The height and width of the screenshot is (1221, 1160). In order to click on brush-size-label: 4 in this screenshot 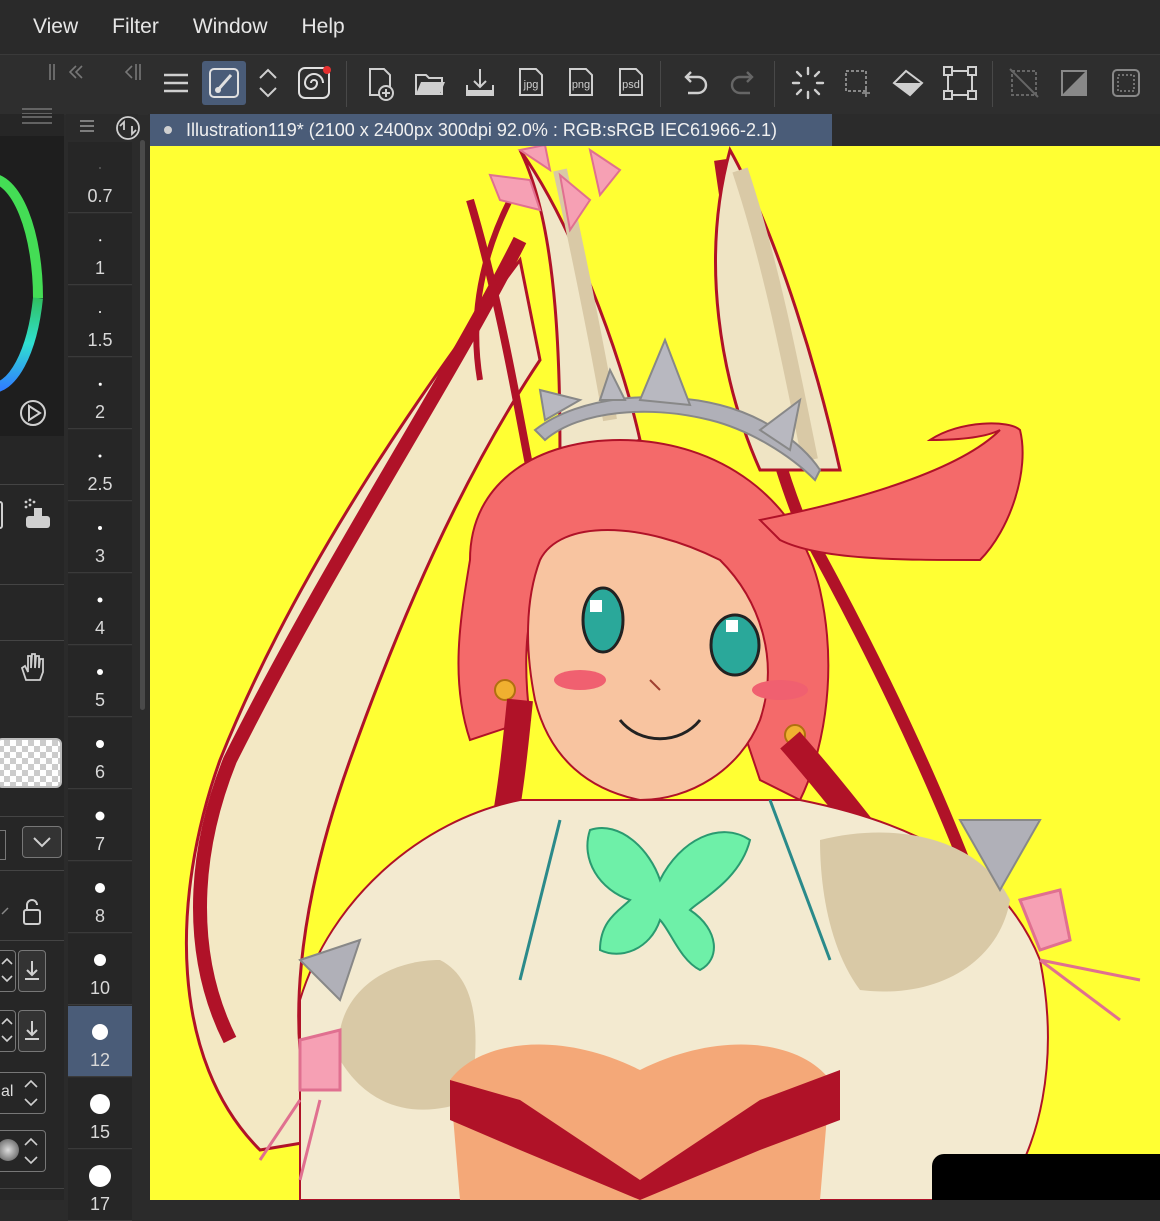, I will do `click(99, 628)`.